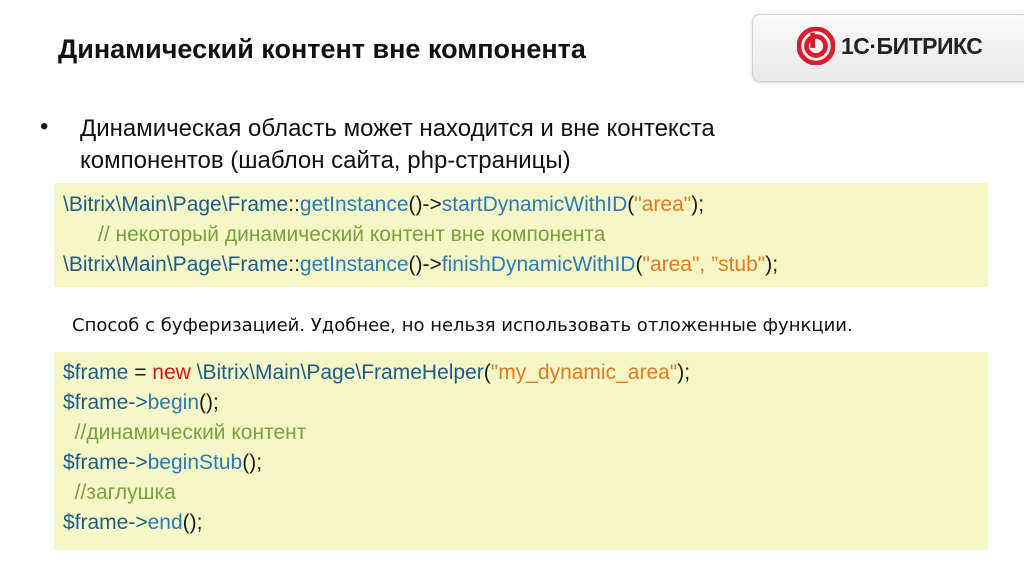 The width and height of the screenshot is (1024, 576). I want to click on code-punct: (, so click(487, 372).